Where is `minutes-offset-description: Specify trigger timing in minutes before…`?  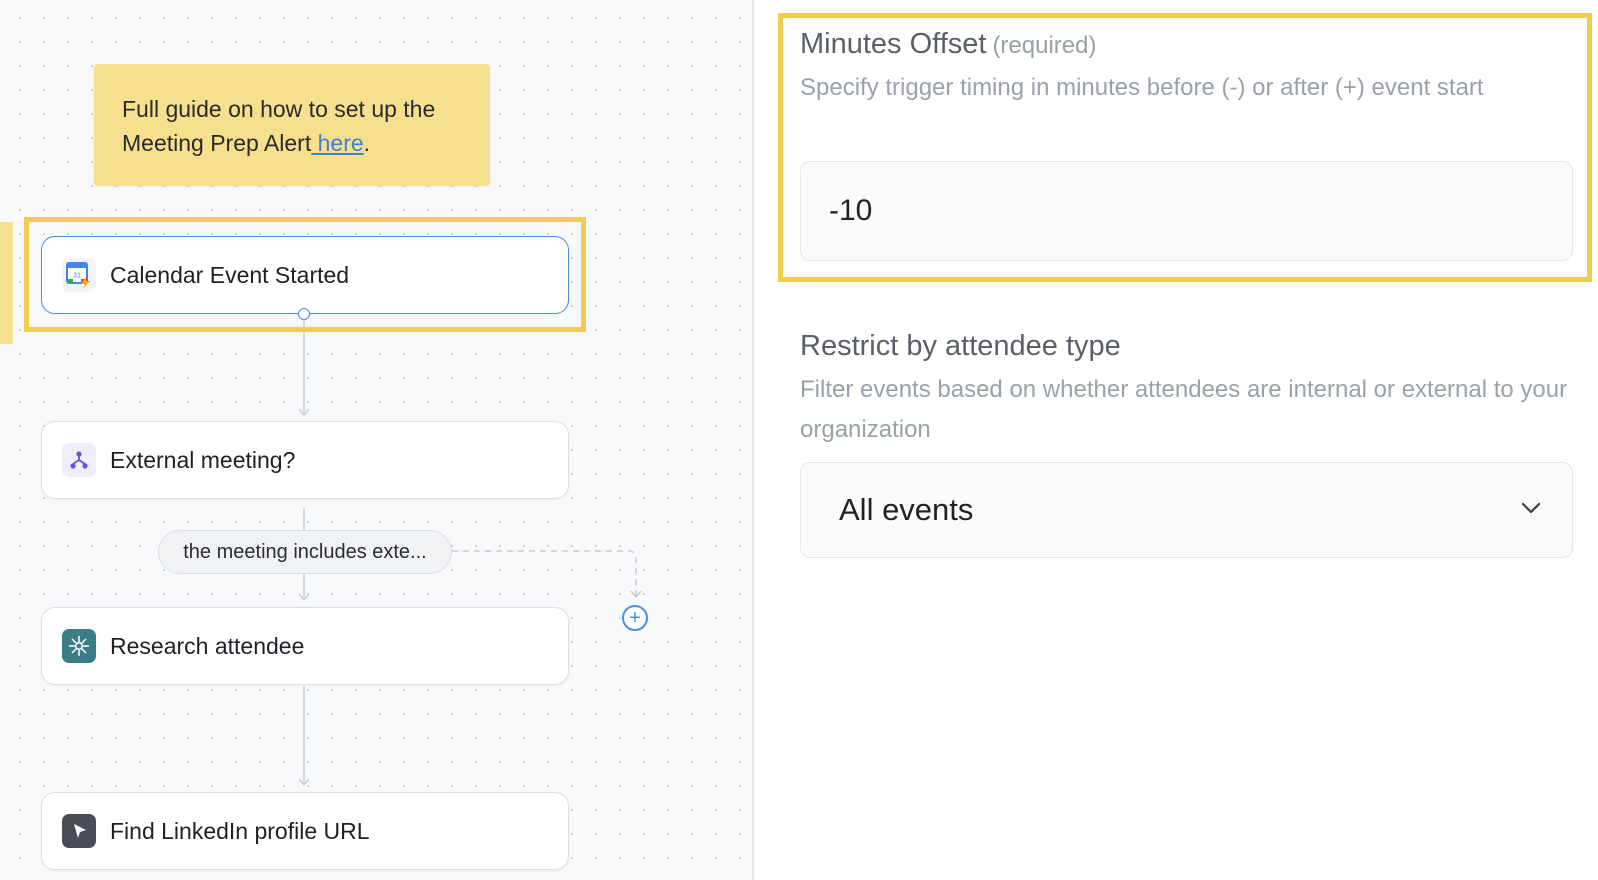 minutes-offset-description: Specify trigger timing in minutes before… is located at coordinates (1142, 87).